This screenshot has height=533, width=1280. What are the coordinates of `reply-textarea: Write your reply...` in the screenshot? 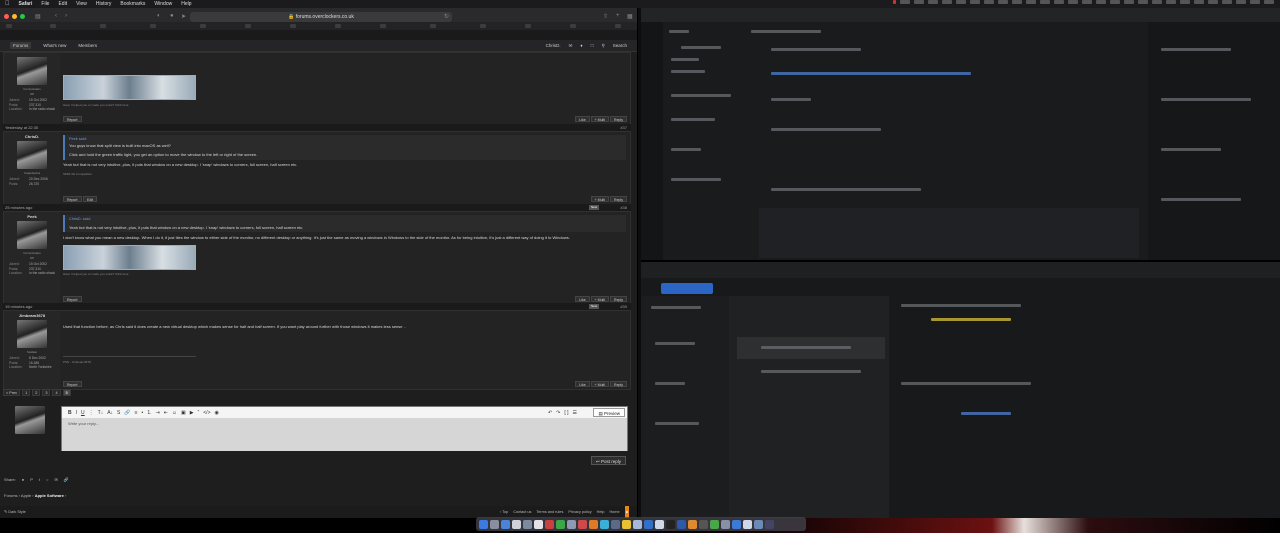 It's located at (344, 434).